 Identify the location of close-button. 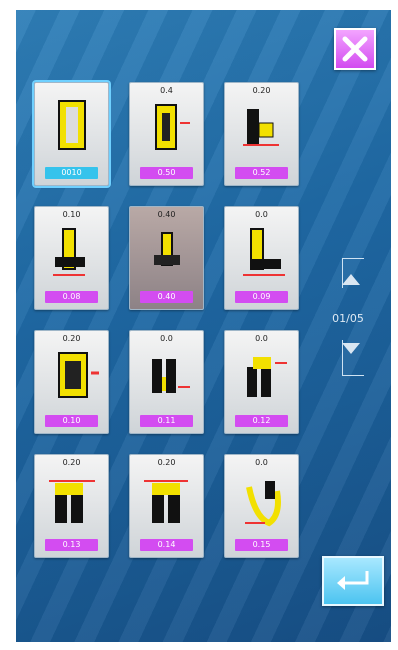
(355, 49).